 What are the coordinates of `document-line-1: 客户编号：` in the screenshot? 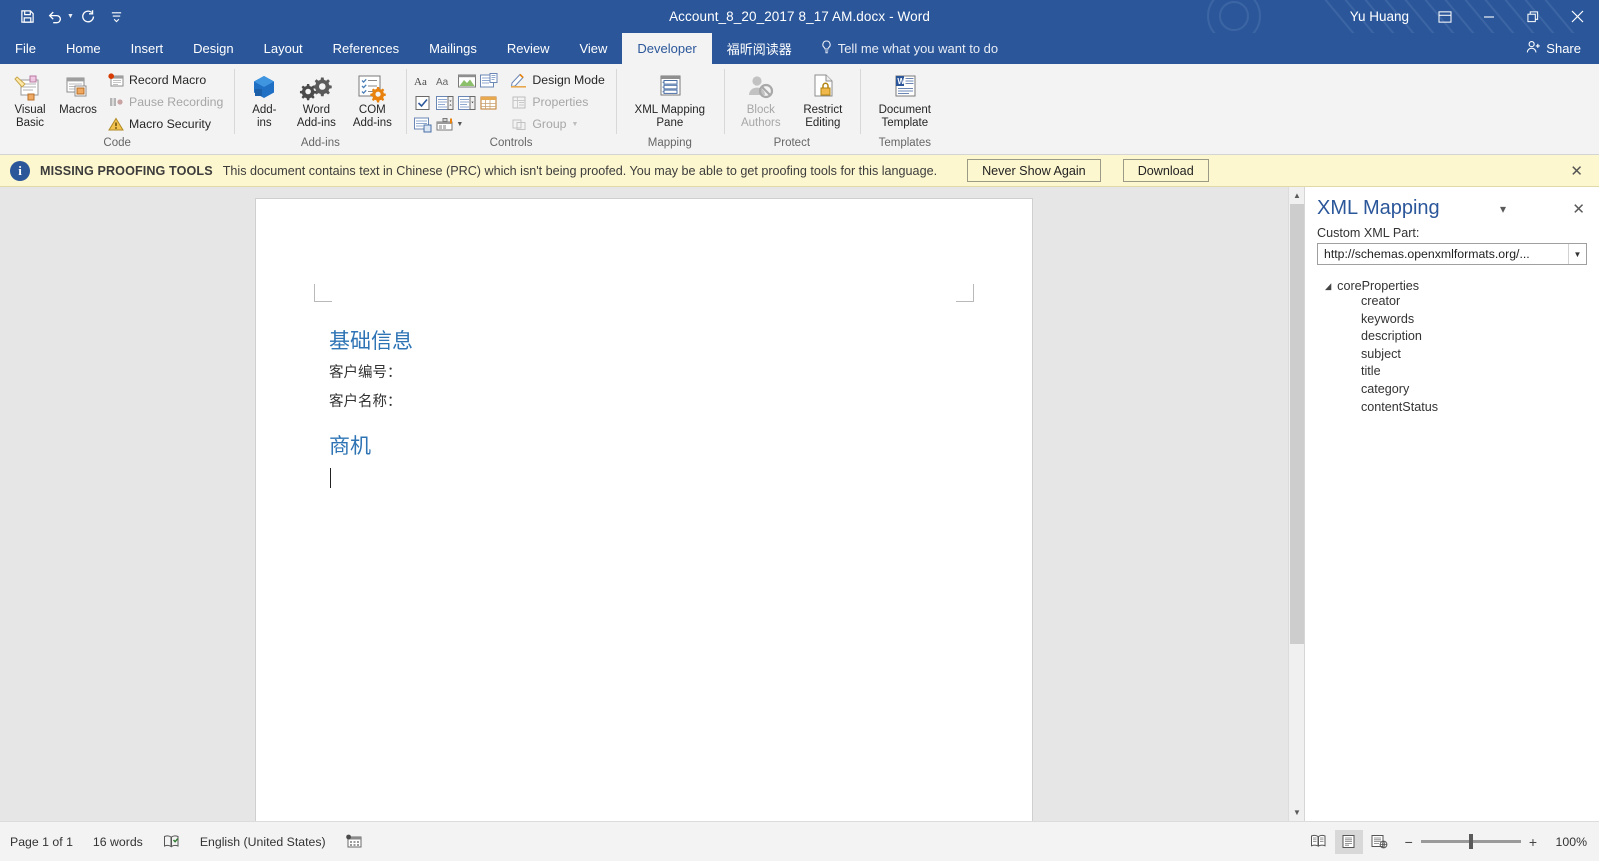 It's located at (365, 373).